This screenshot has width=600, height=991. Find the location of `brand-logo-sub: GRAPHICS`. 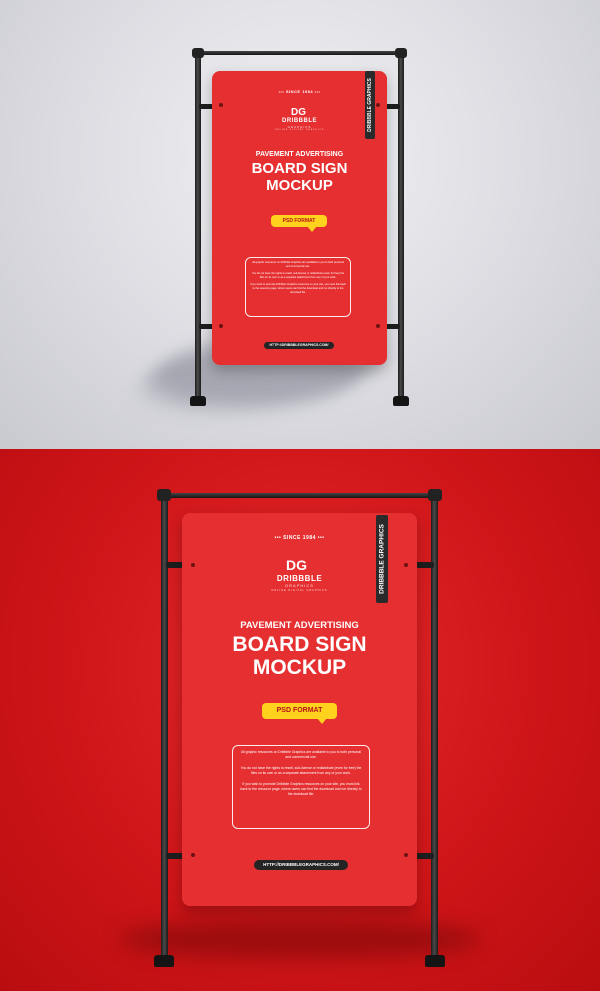

brand-logo-sub: GRAPHICS is located at coordinates (299, 585).